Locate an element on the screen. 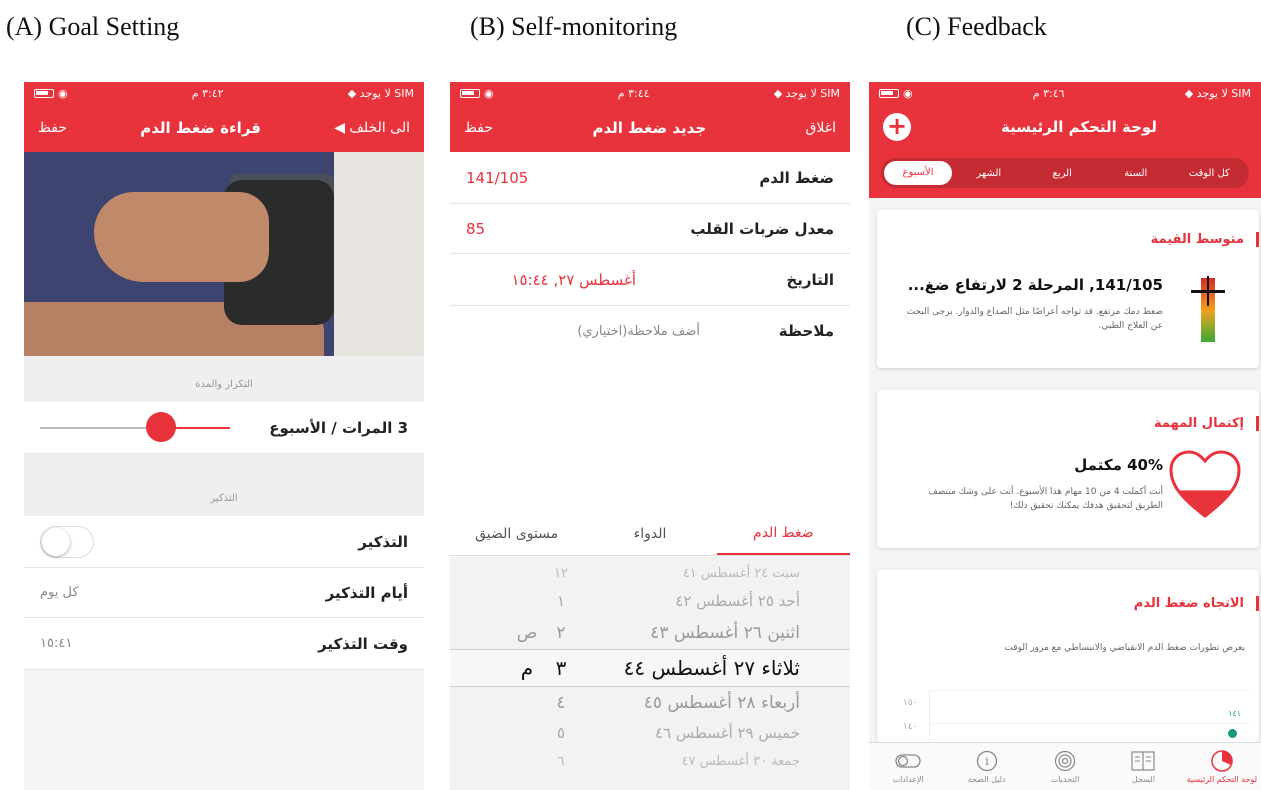 The width and height of the screenshot is (1261, 790). period-segmented-control: الأسبوع الشهر الربع السنة كل الوقت is located at coordinates (1065, 173).